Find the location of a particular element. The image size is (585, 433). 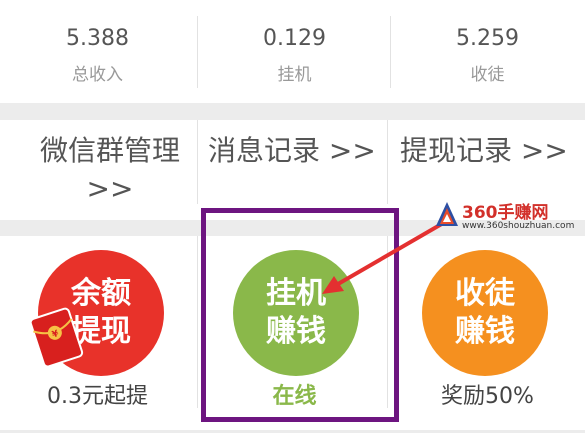

link-label: 微信群管理 is located at coordinates (109, 150).